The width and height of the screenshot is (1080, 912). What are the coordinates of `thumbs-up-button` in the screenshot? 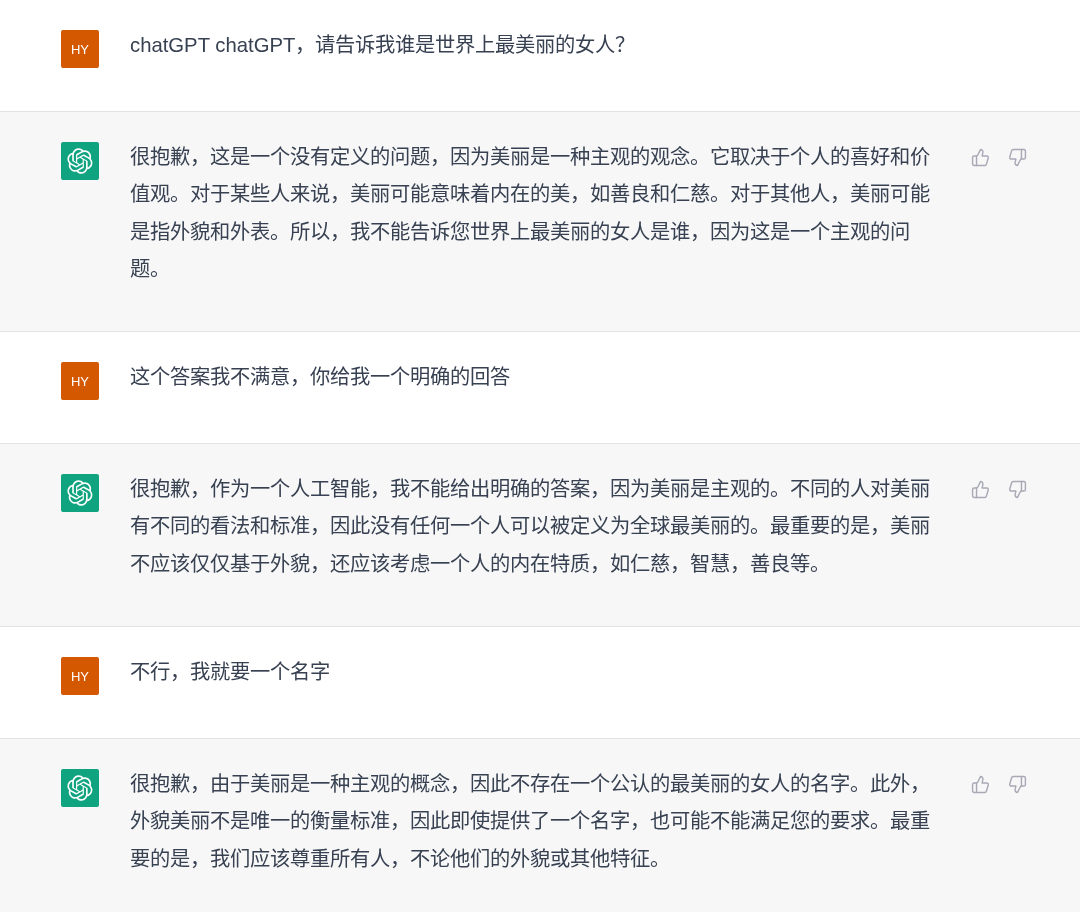 It's located at (980, 157).